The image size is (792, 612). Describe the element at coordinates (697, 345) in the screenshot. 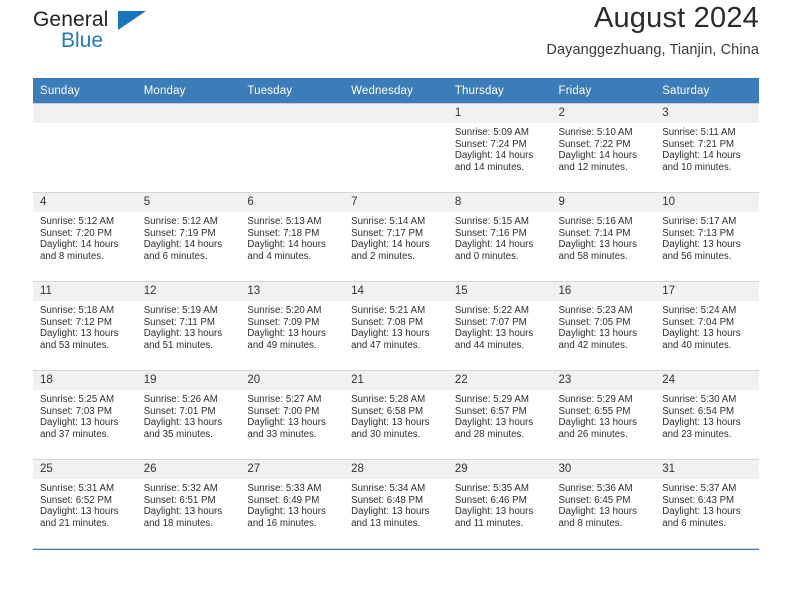

I see `daylight-text-line2: and 40 minutes.` at that location.